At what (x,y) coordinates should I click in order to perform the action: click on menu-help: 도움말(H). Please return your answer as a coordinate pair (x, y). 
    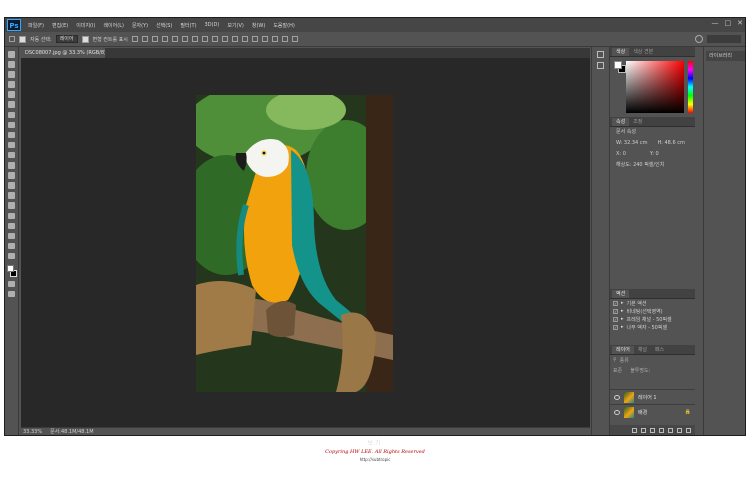
    Looking at the image, I should click on (283, 25).